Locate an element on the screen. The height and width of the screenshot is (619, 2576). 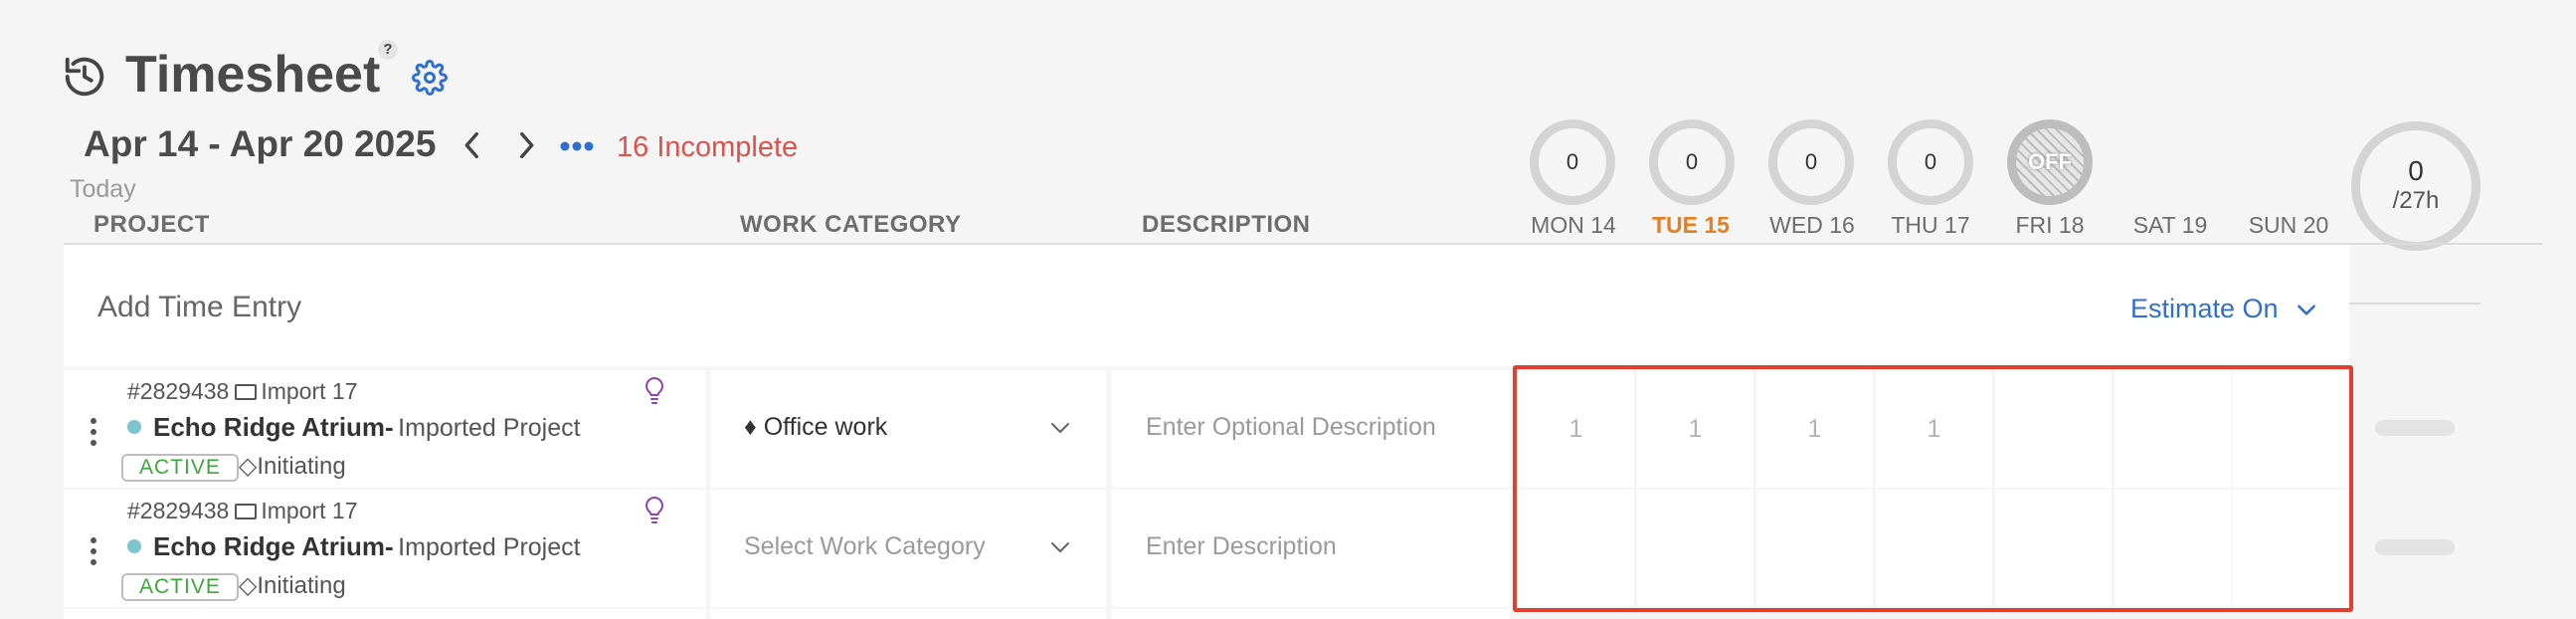
help-icon: ? is located at coordinates (388, 50).